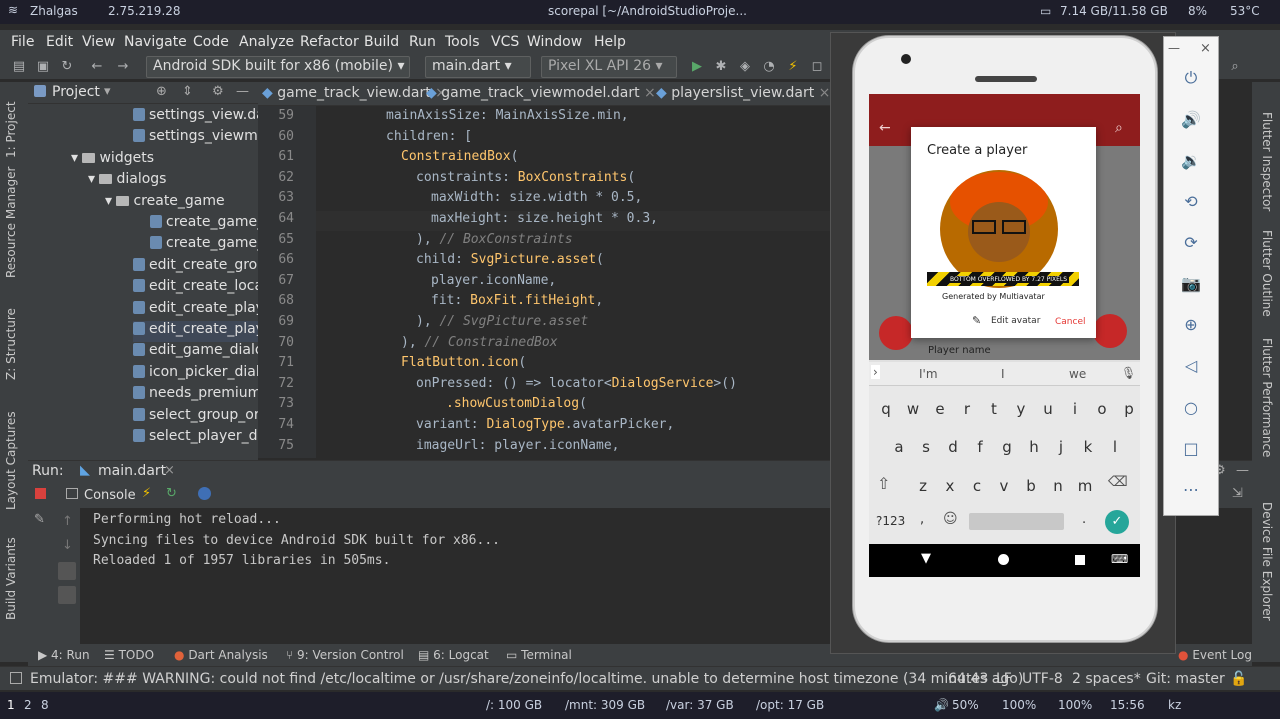 This screenshot has height=719, width=1280. Describe the element at coordinates (278, 67) in the screenshot. I see `device-selector: Android SDK built for x86 (mobile) ▾` at that location.